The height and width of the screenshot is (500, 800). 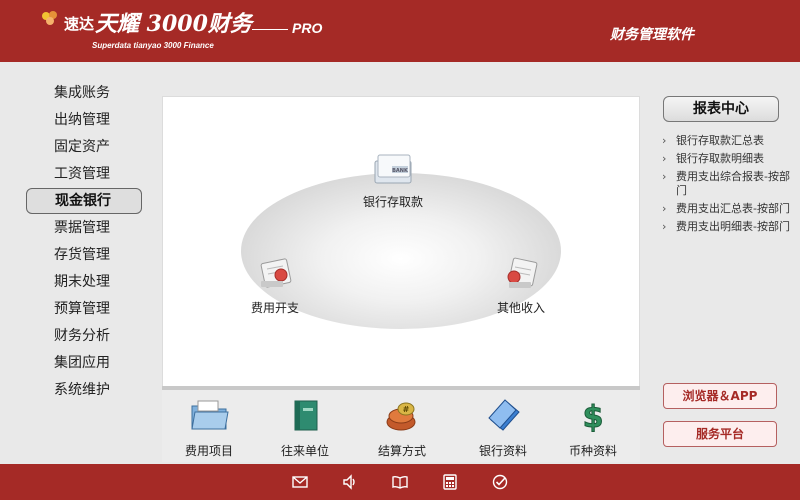 I want to click on node-expense: 费用开支, so click(x=275, y=286).